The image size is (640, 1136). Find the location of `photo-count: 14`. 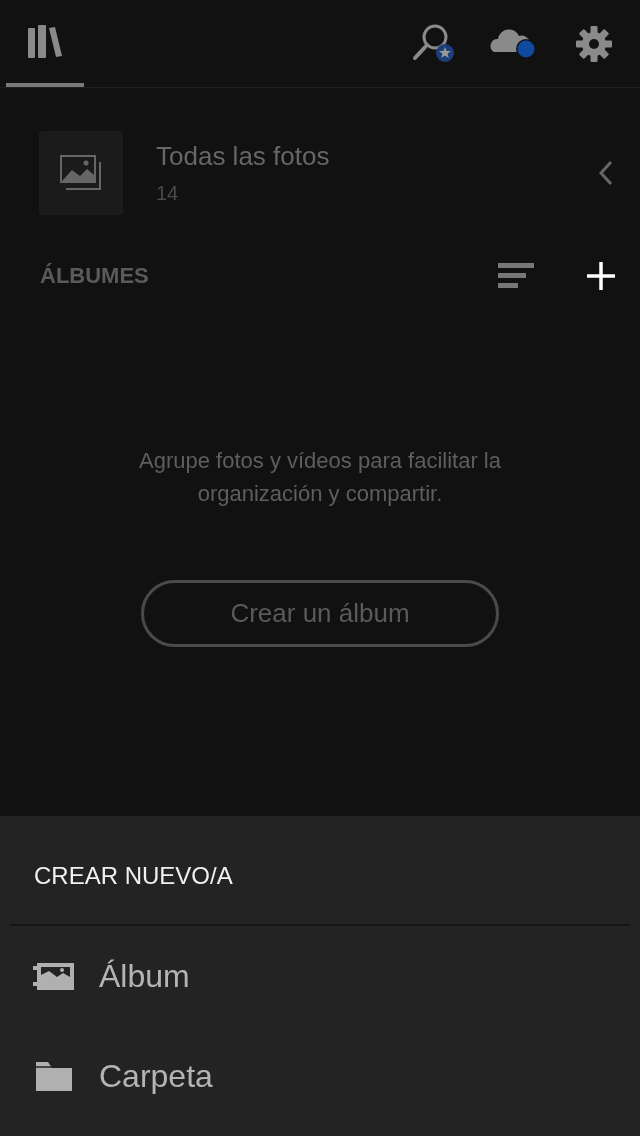

photo-count: 14 is located at coordinates (168, 193).